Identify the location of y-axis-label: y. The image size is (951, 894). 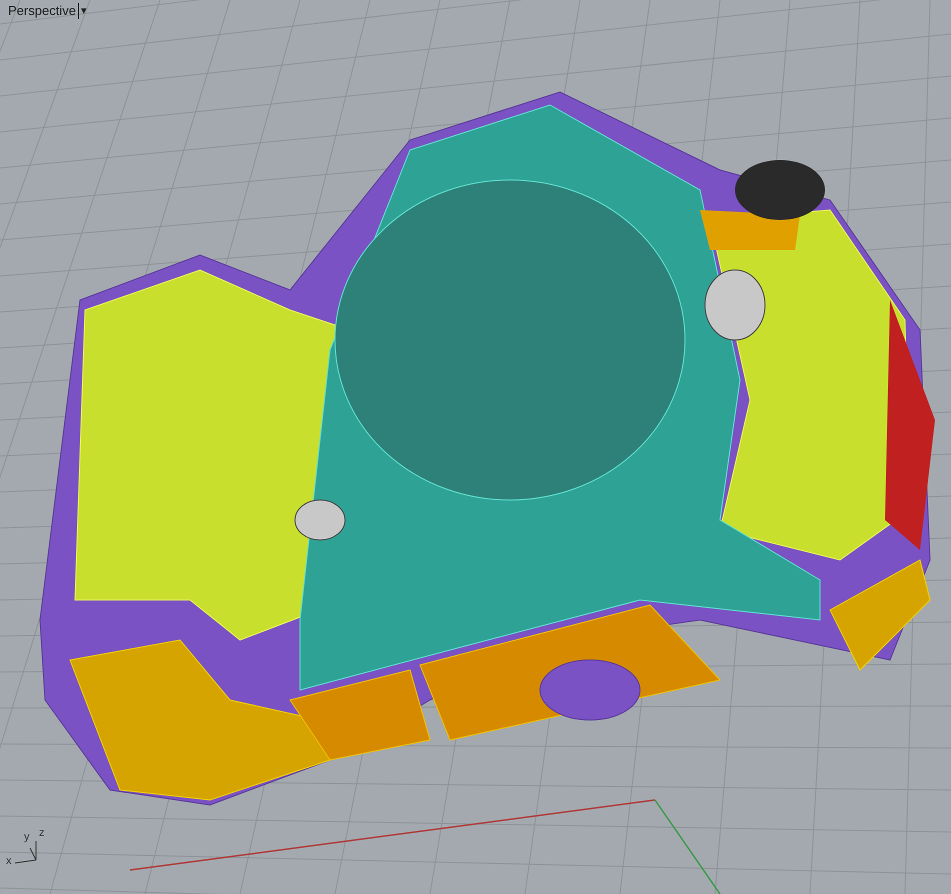
(27, 837).